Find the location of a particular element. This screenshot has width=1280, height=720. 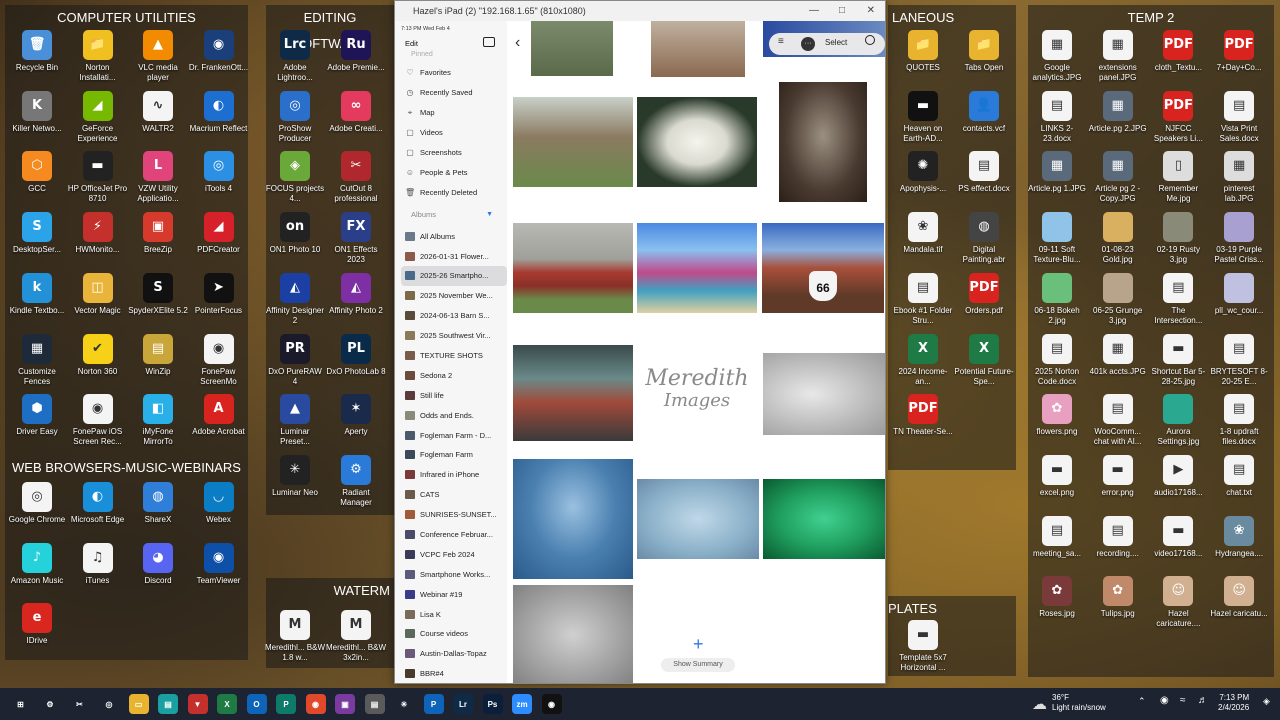

adobe-acrobat-shortcut: A Adobe Acrobat is located at coordinates (219, 415).